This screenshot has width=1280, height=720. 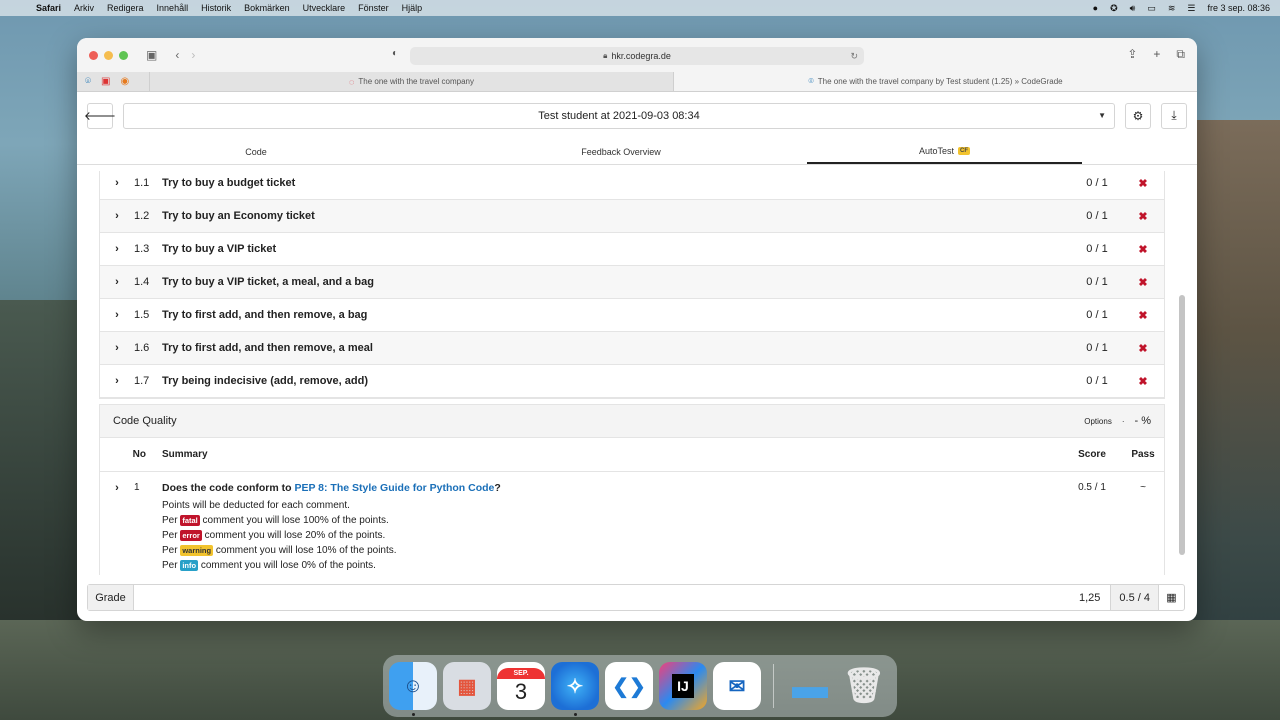 I want to click on tab-favicon-icon: ◌, so click(x=352, y=81).